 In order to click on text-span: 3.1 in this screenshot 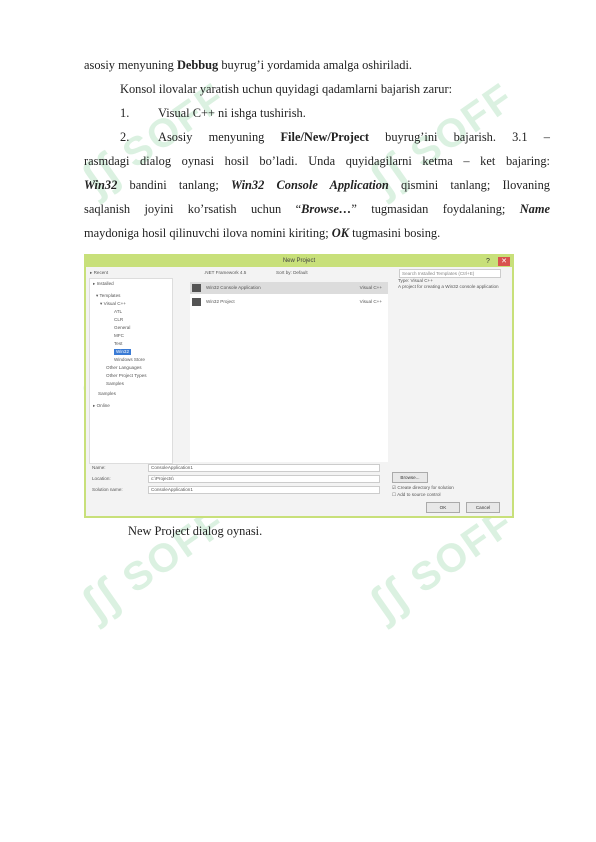, I will do `click(520, 137)`.